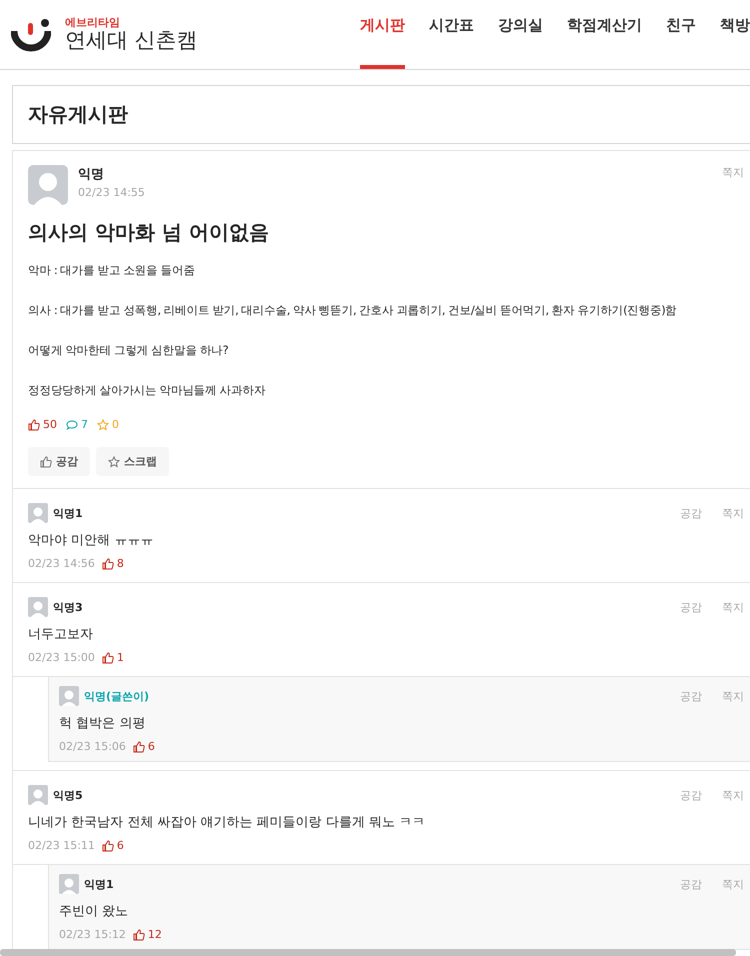 The image size is (750, 956). Describe the element at coordinates (111, 270) in the screenshot. I see `post-paragraph: 악마 : 대가를 받고 소원을 들어줌` at that location.